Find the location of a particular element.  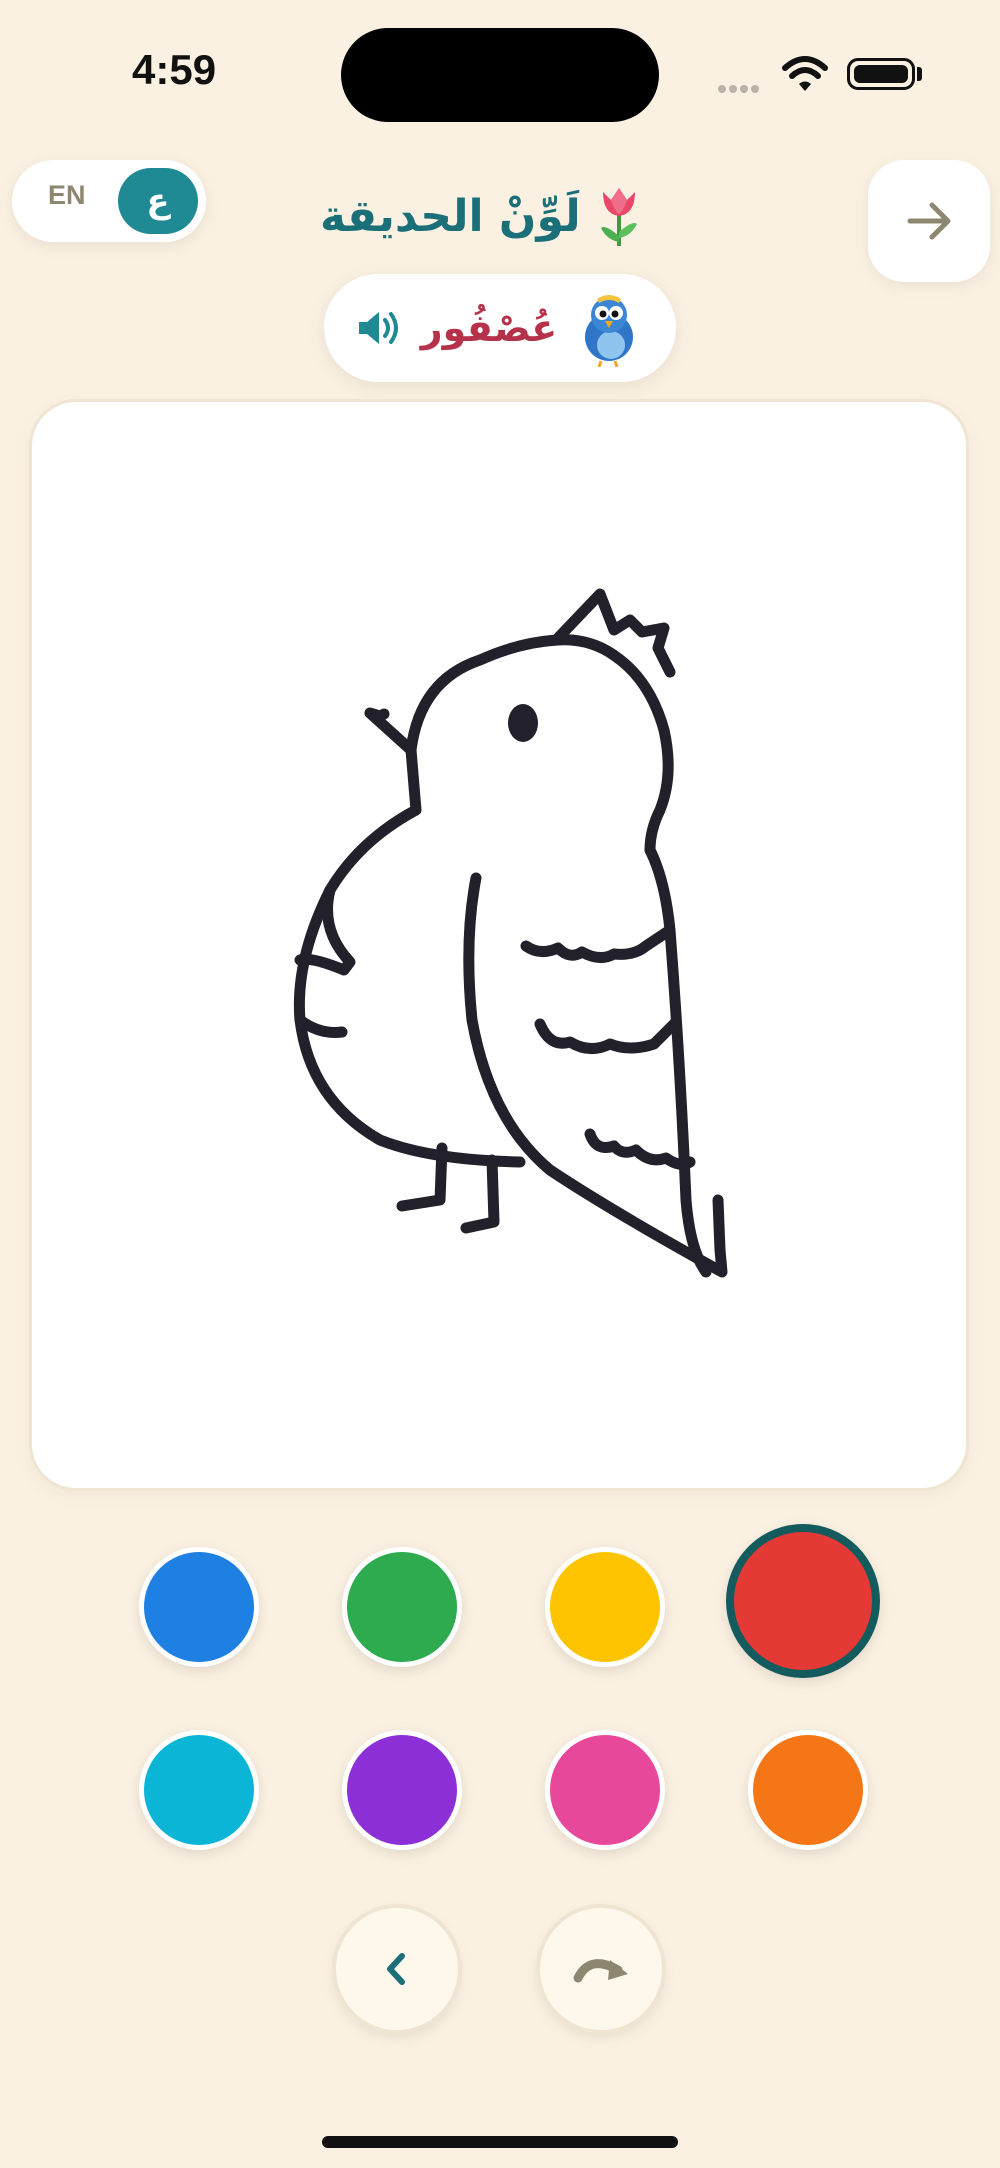

redo-button is located at coordinates (601, 1969).